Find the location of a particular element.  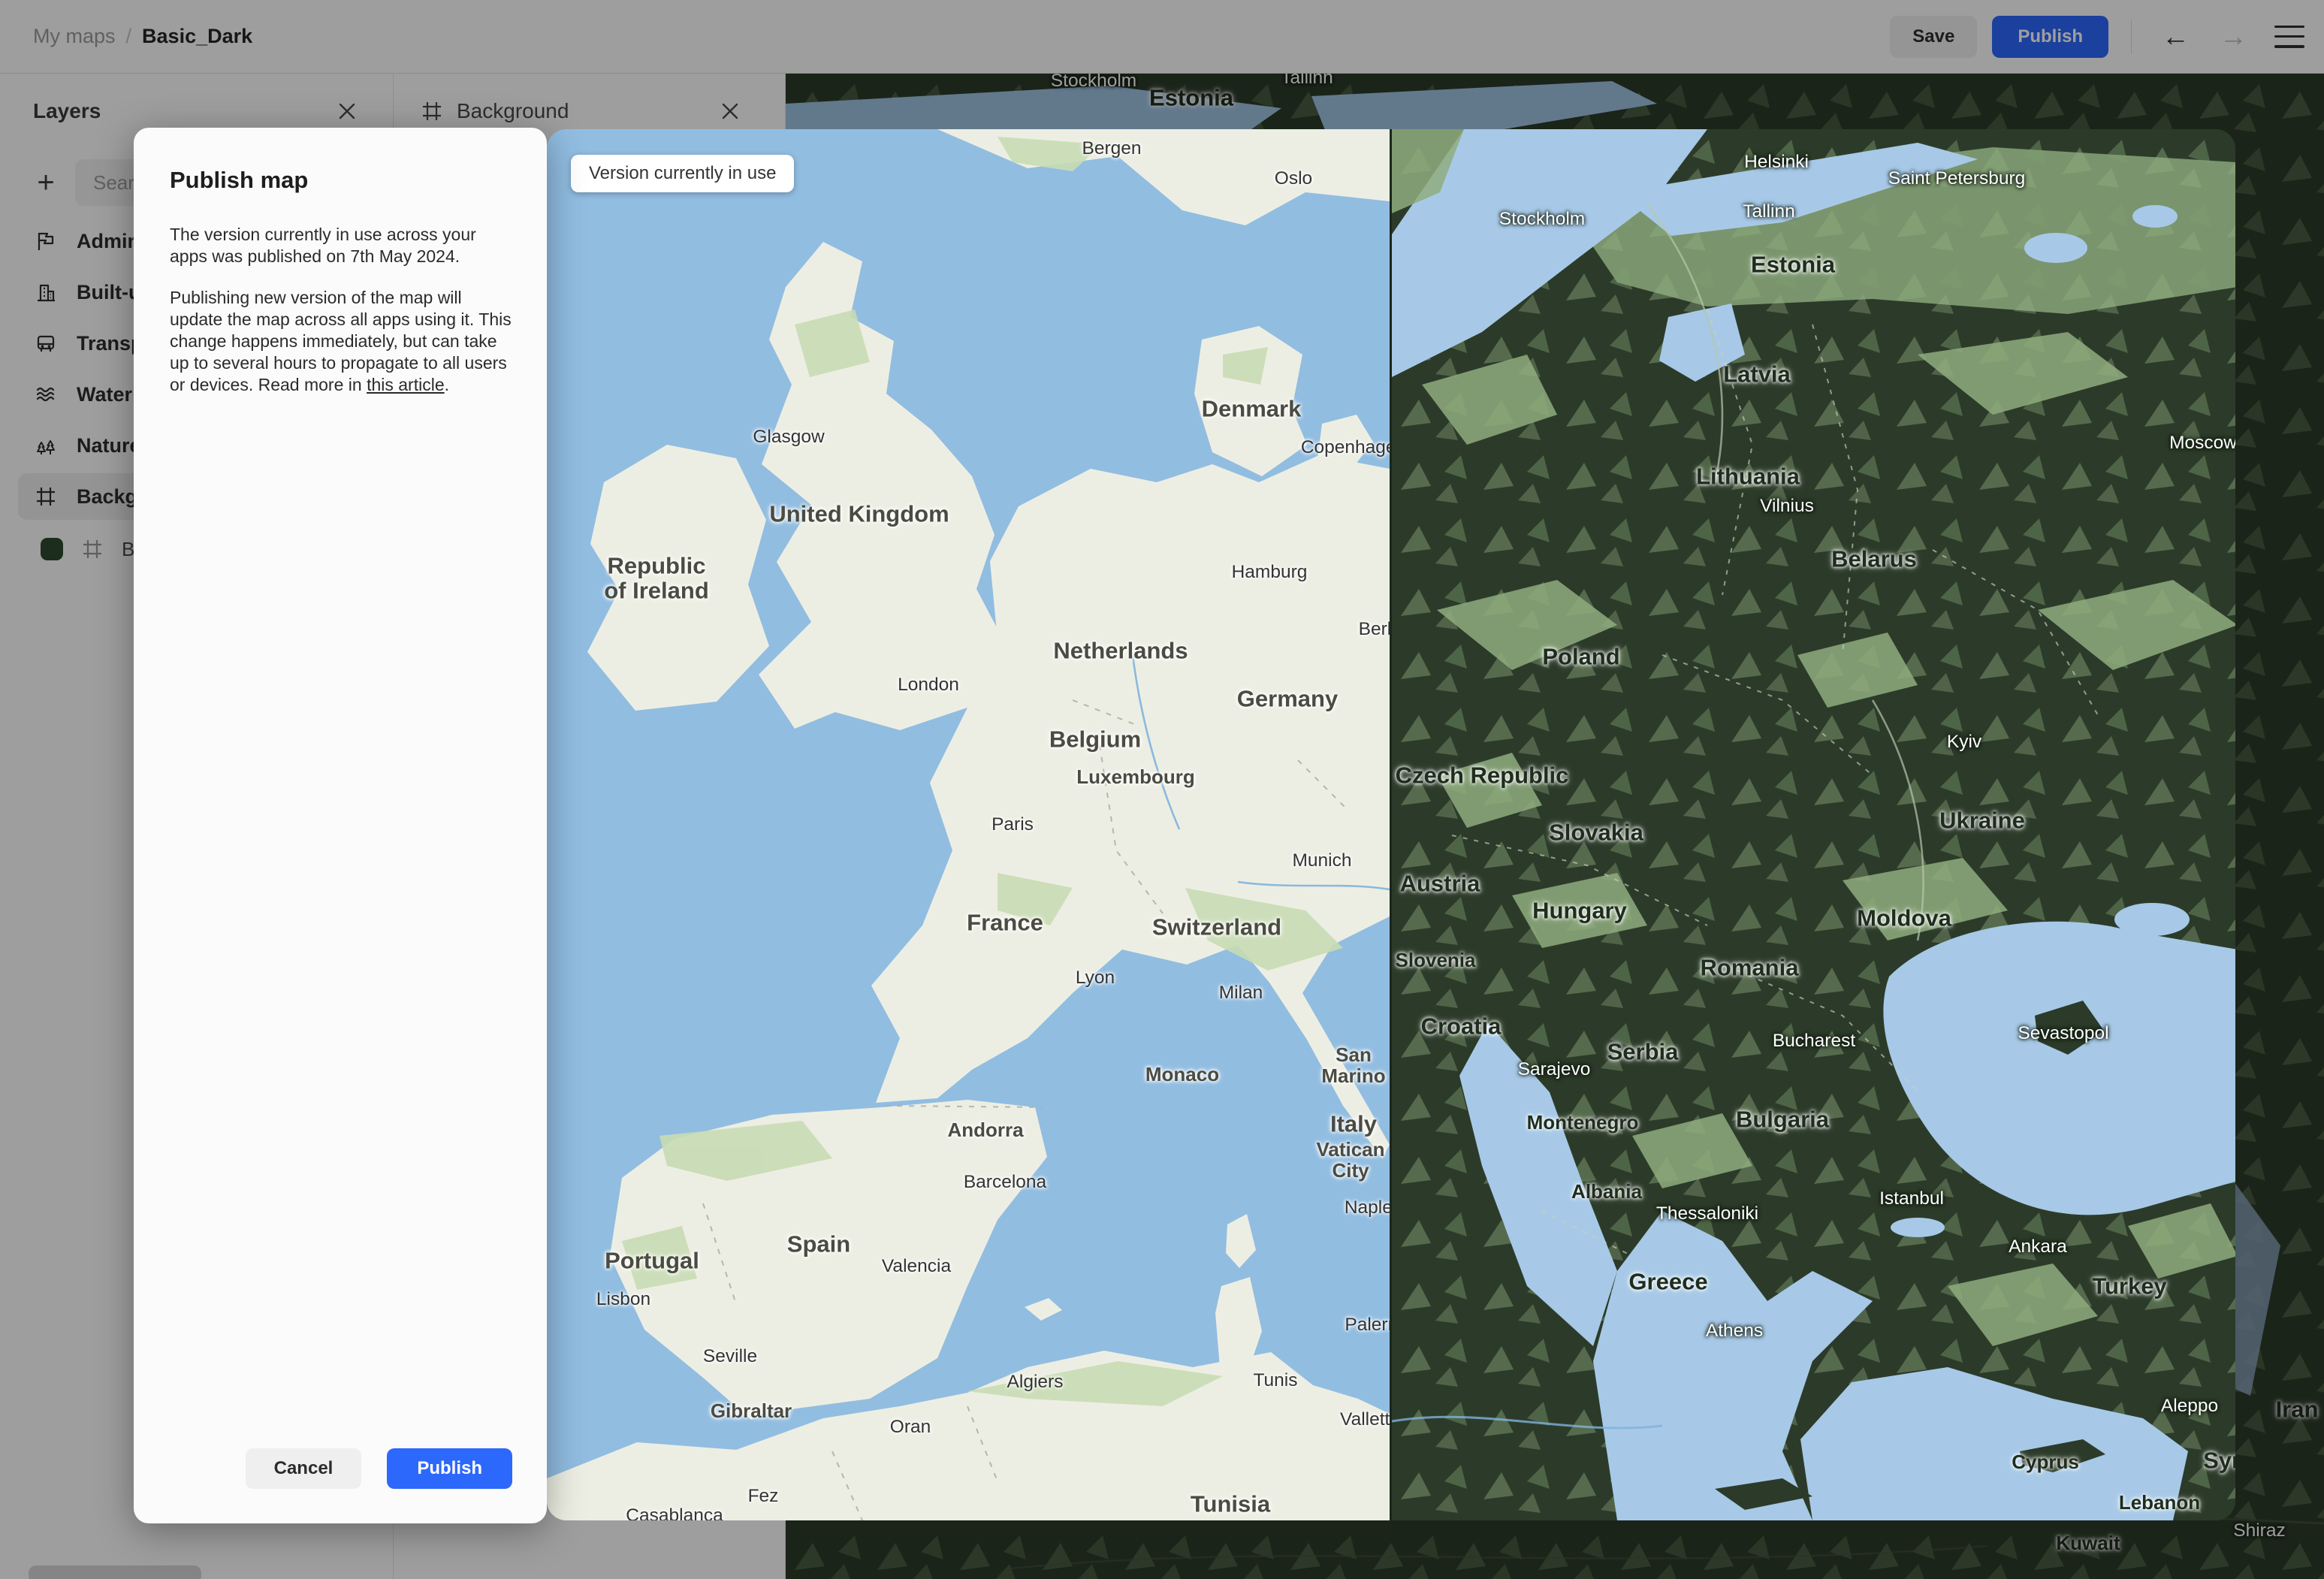

map-label: Estonia is located at coordinates (1793, 265).